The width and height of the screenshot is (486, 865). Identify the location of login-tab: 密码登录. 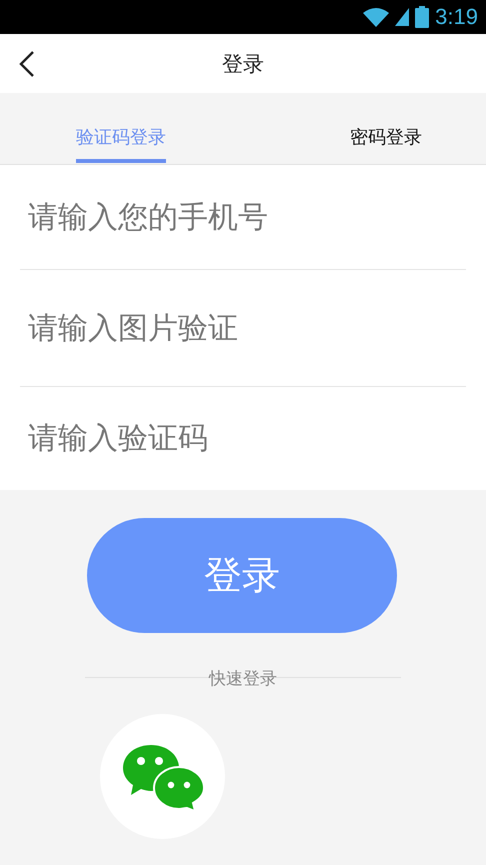
(381, 128).